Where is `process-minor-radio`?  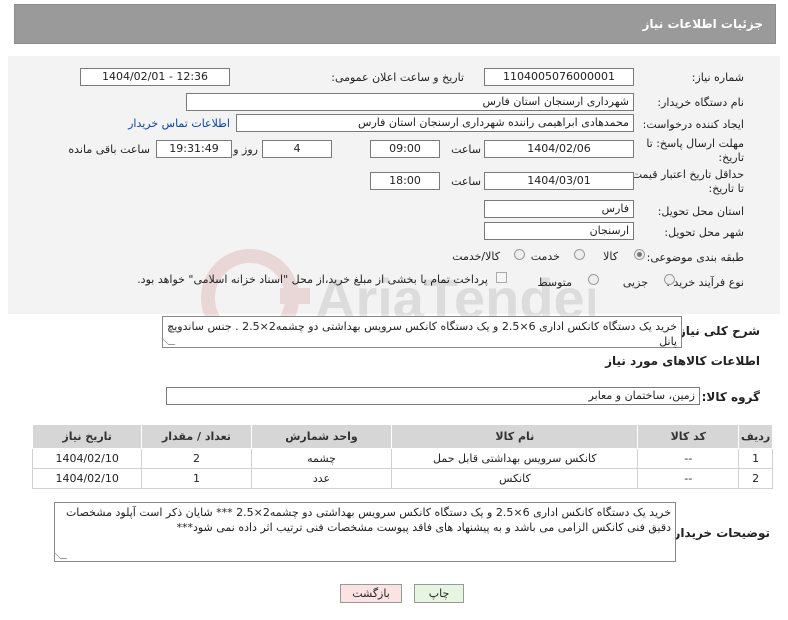 process-minor-radio is located at coordinates (669, 279).